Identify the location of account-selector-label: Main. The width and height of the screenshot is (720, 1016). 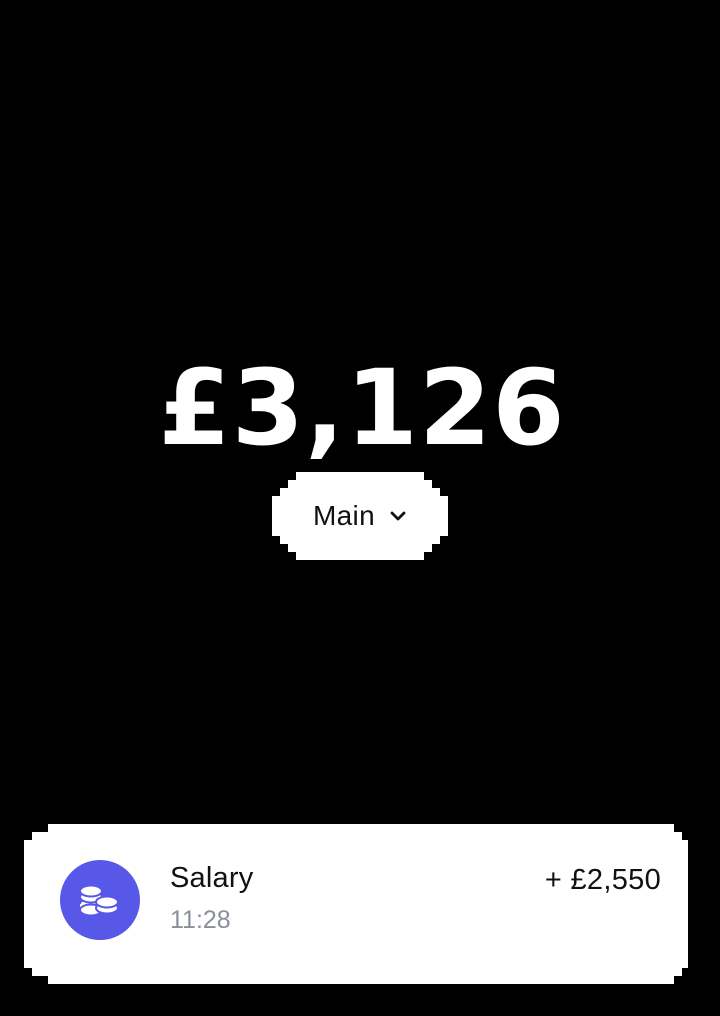
(344, 515).